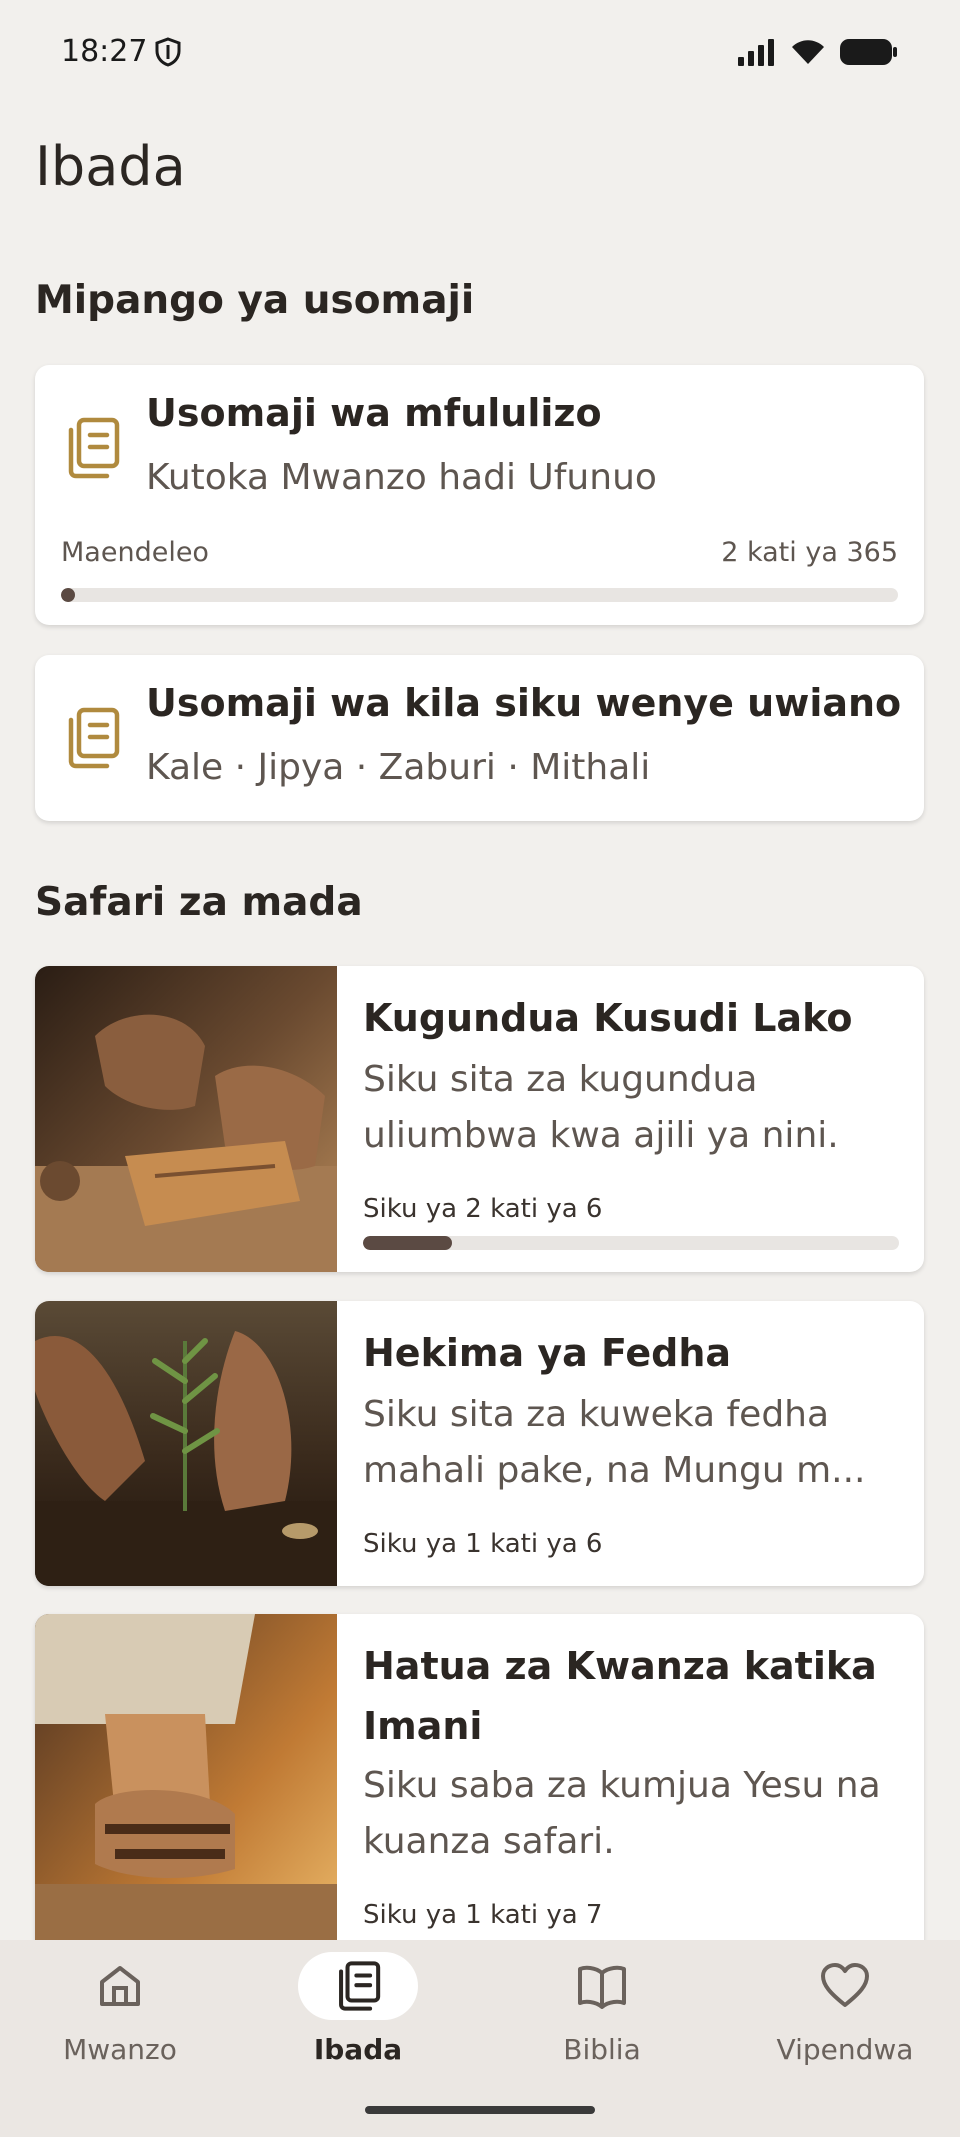  I want to click on nav-item-bible: Biblia, so click(602, 2005).